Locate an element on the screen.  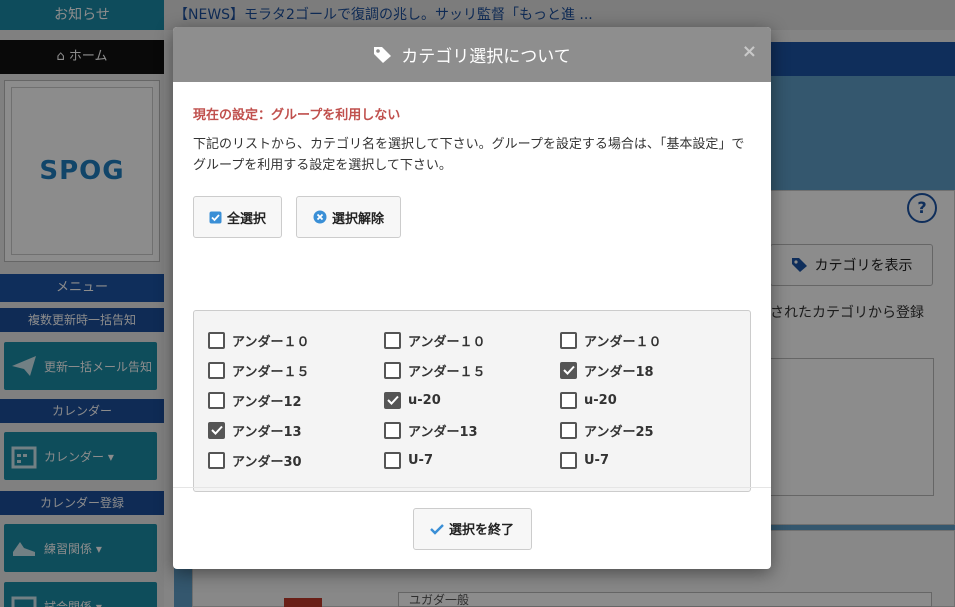
category-label: アンダー30 is located at coordinates (267, 462).